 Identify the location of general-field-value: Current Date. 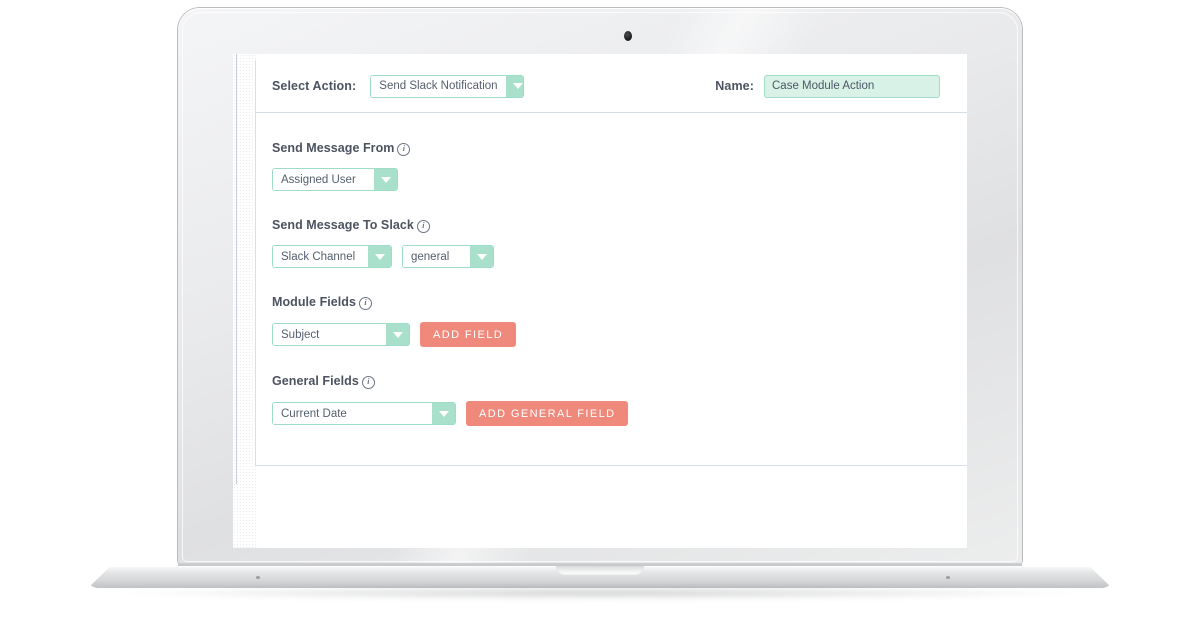
(352, 413).